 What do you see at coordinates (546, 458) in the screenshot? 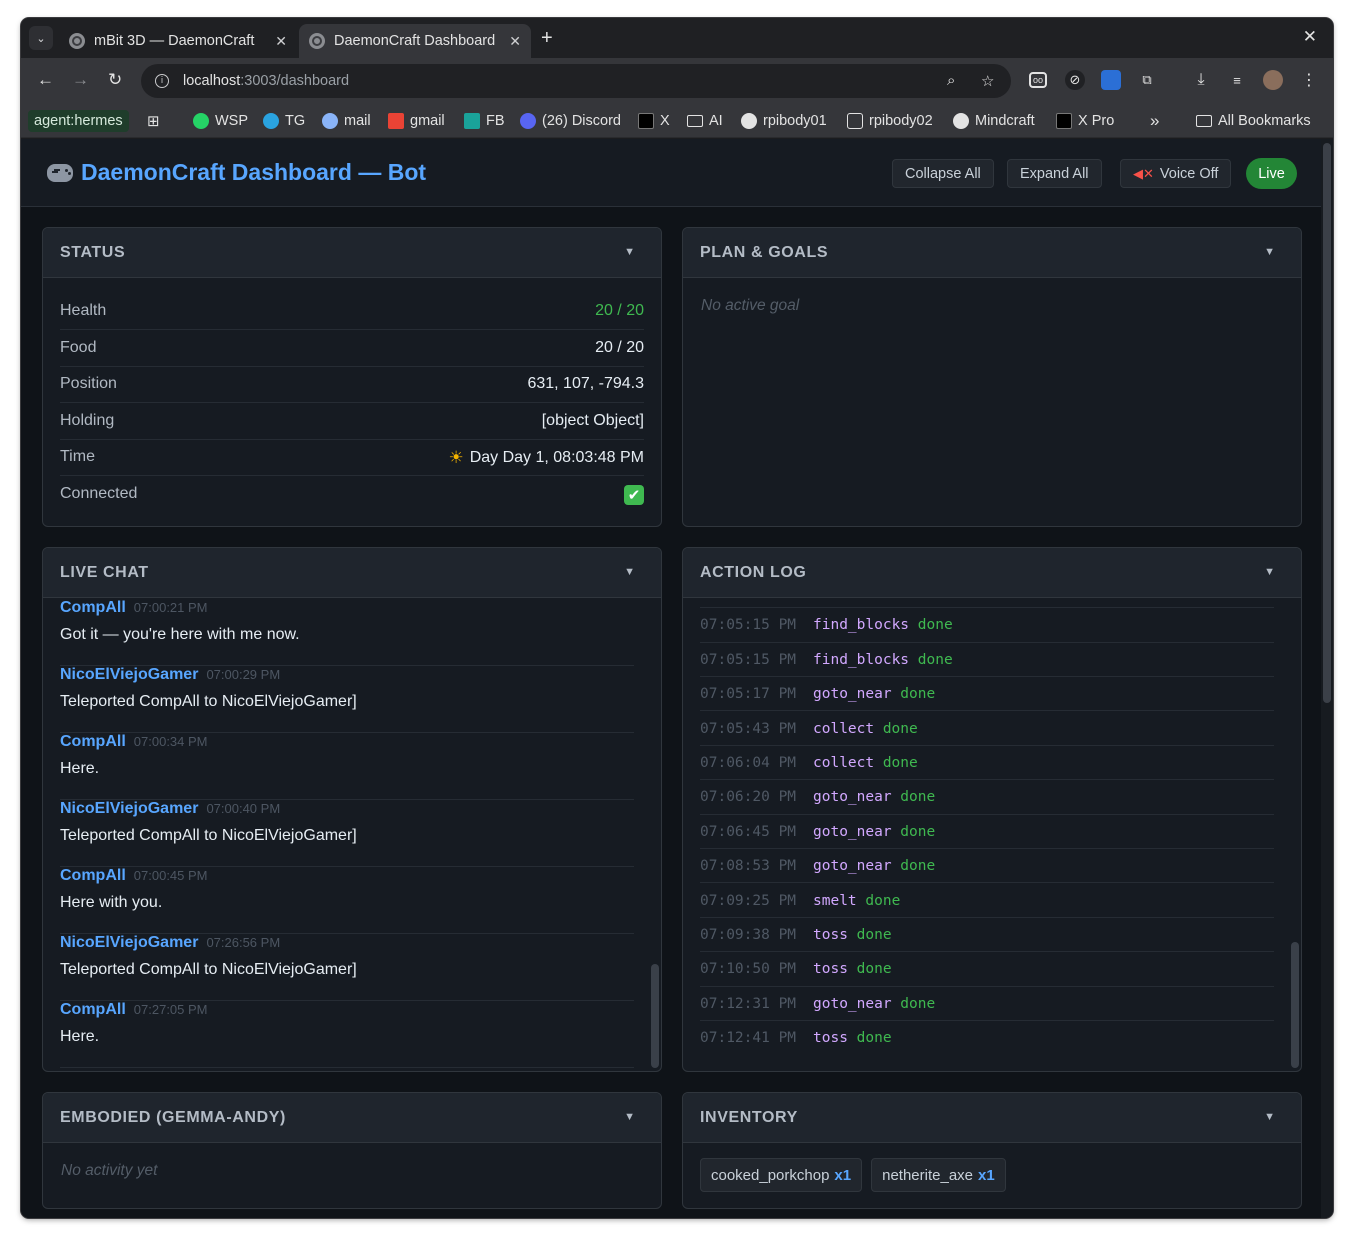
I see `time-value: ☀ Day Day 1, 08:03:48 PM` at bounding box center [546, 458].